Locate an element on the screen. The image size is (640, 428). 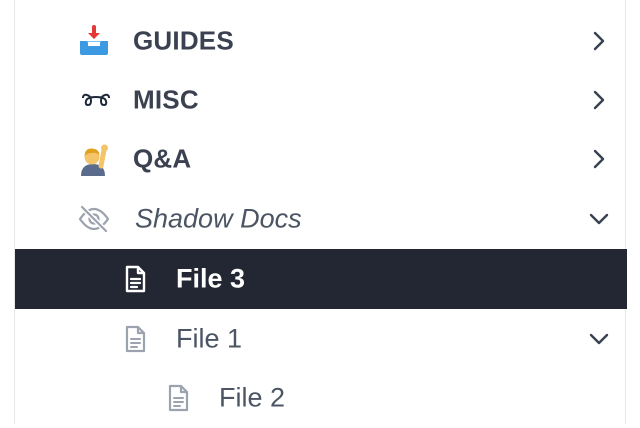
sidebar-item-label: Q&A is located at coordinates (162, 158).